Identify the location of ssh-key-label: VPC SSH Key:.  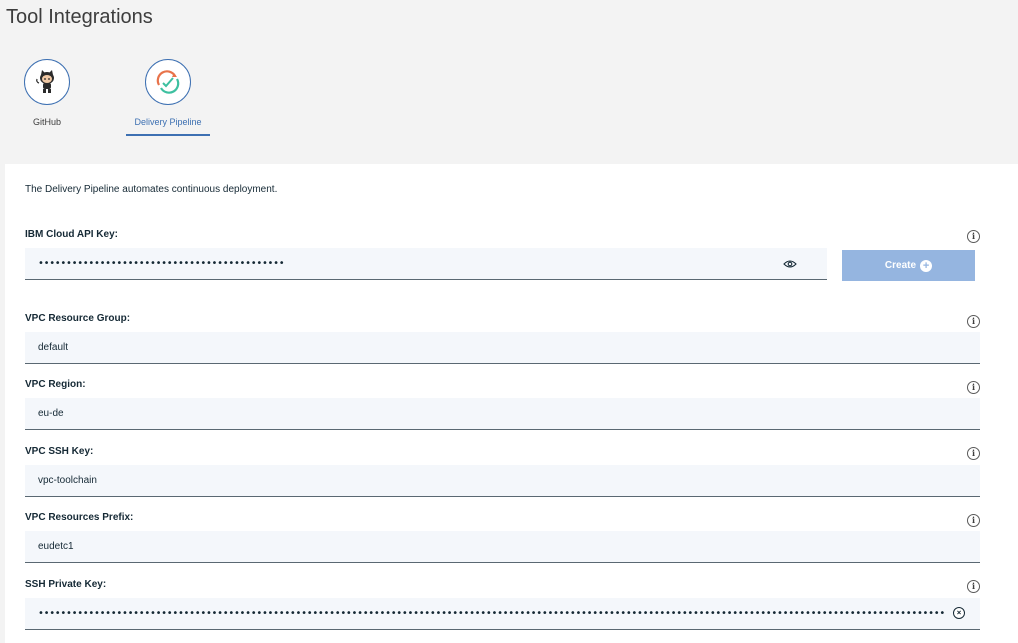
(59, 451).